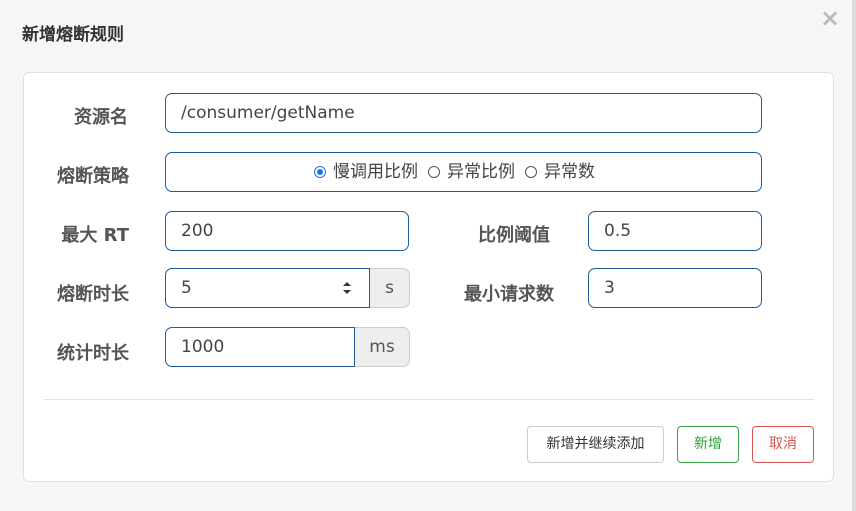 The height and width of the screenshot is (511, 856). I want to click on strategy-radio-group: 慢调用比例 异常比例 异常数, so click(459, 172).